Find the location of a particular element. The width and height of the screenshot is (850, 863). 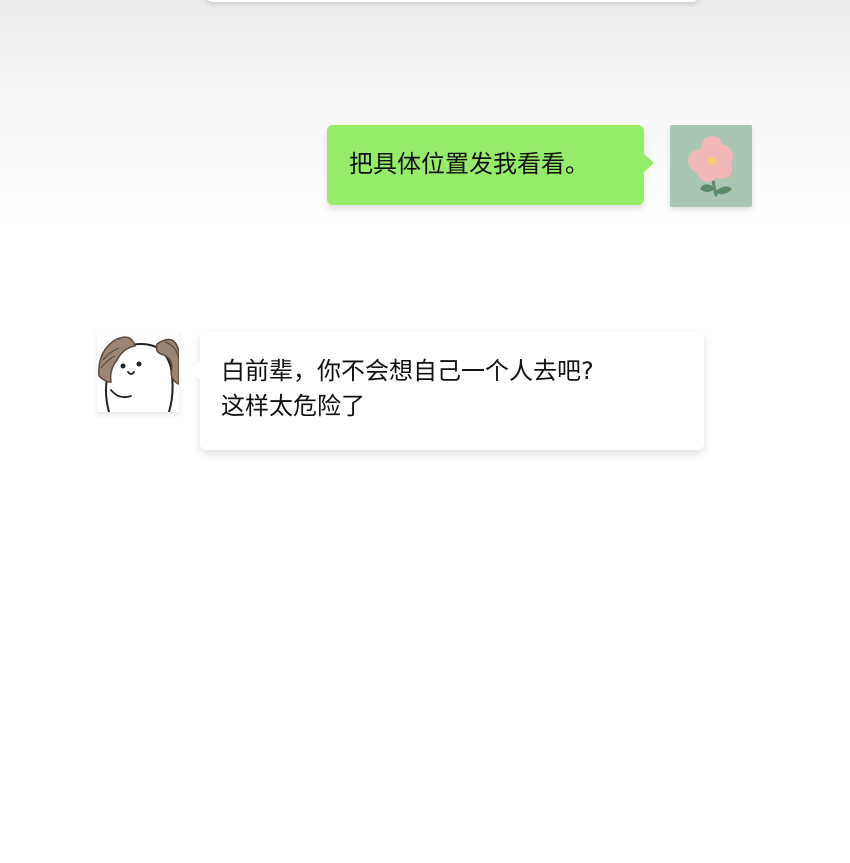

ram-icon is located at coordinates (138, 371).